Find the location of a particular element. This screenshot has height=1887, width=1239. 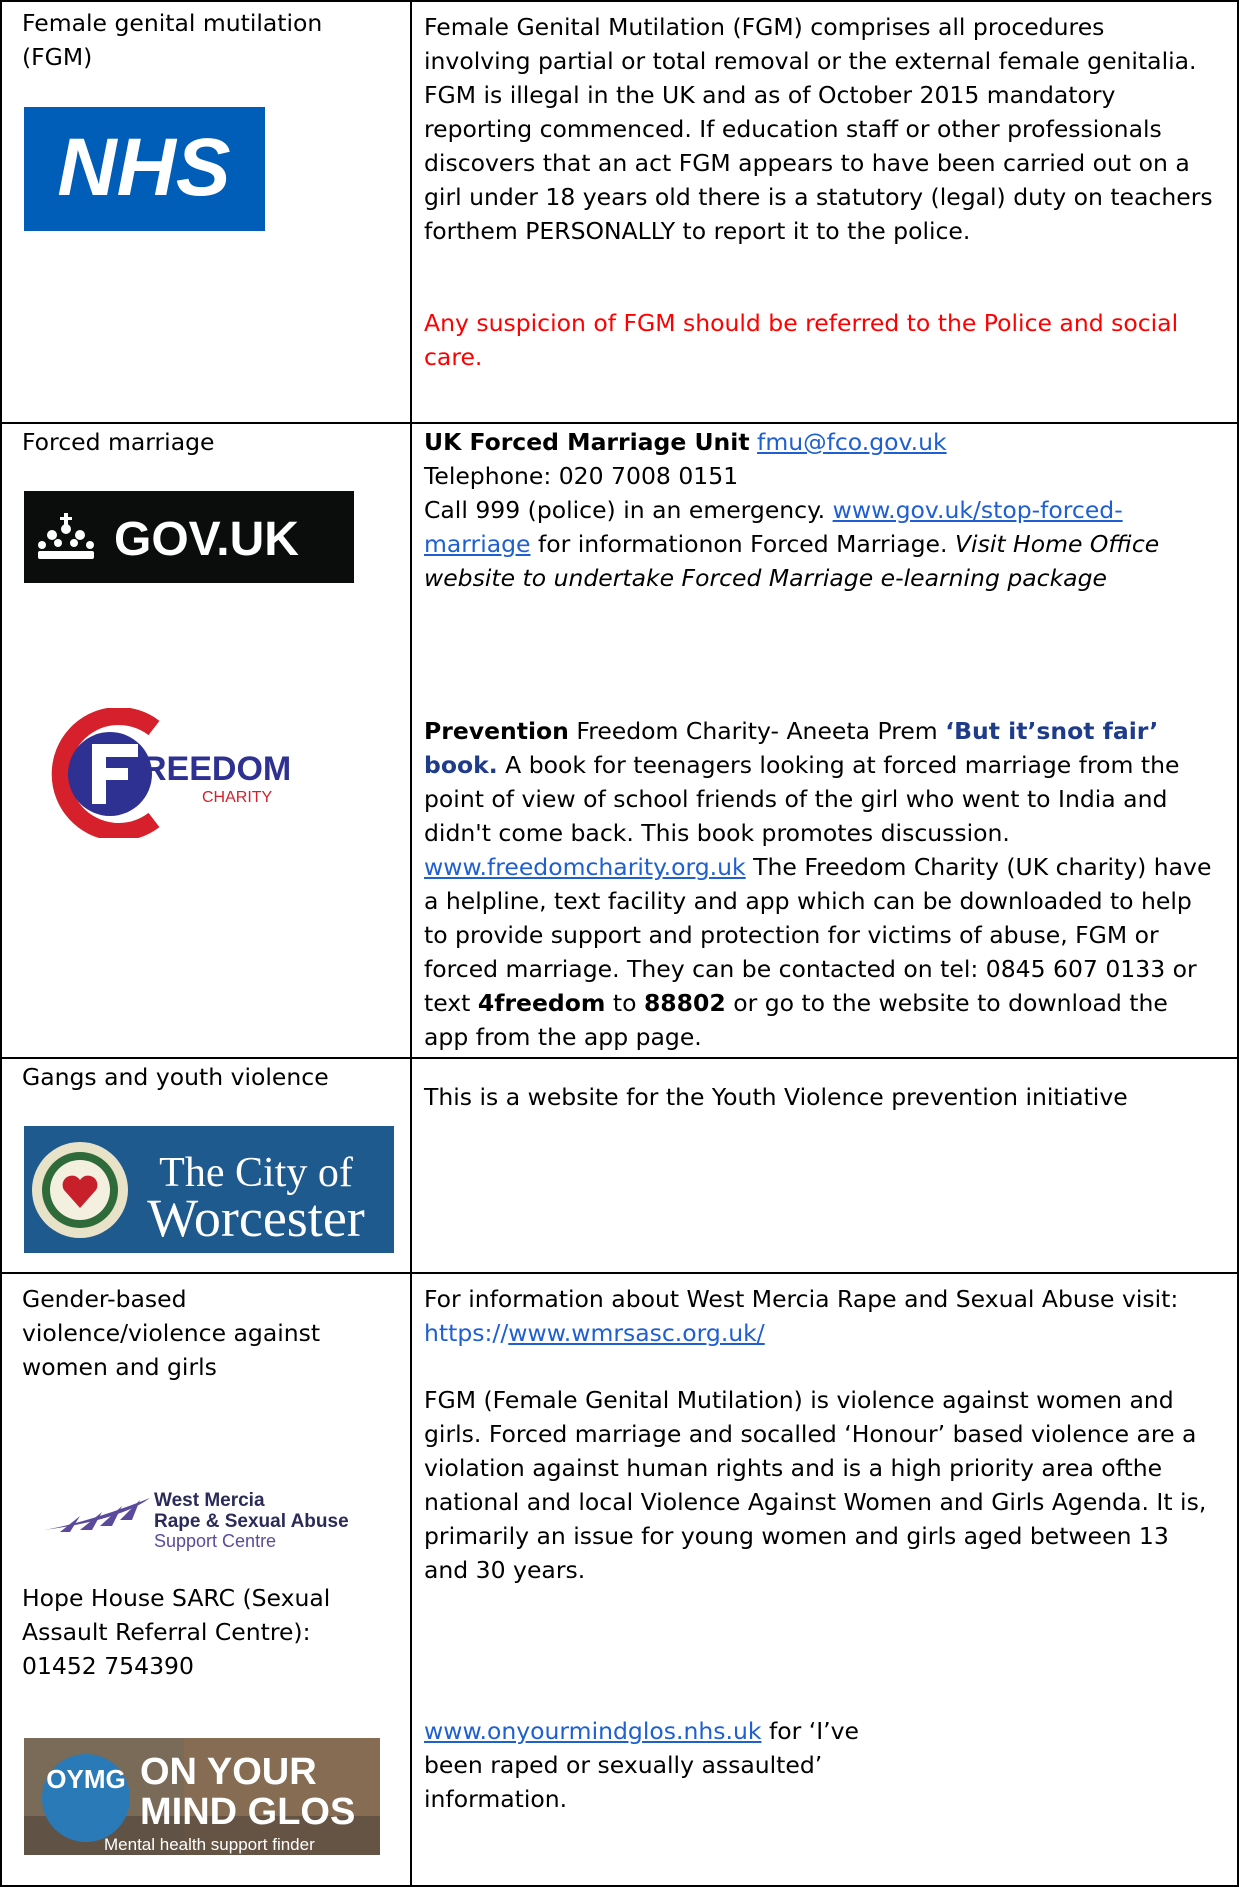

govuk-logo: GOV.UK is located at coordinates (189, 537).